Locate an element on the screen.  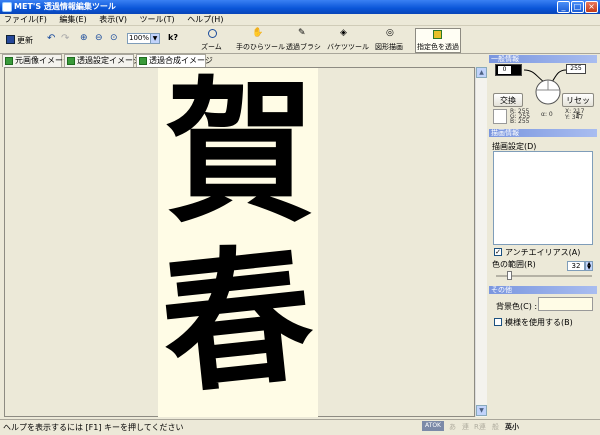
ime-mode-ren: 連 is located at coordinates (465, 427).